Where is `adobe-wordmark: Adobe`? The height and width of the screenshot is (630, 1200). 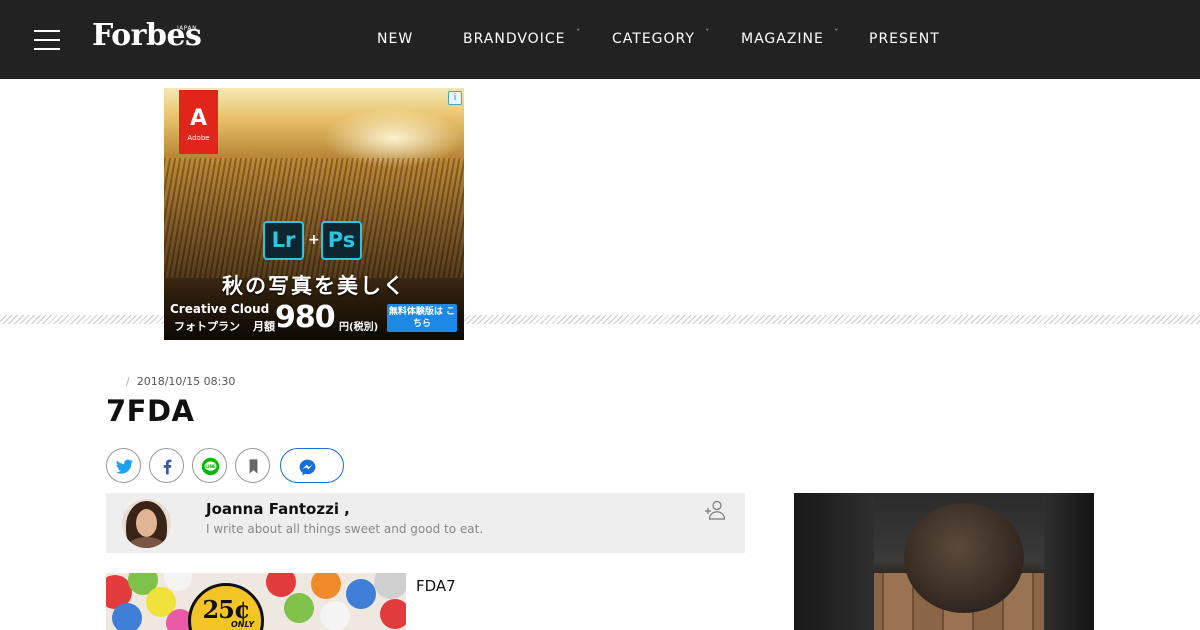 adobe-wordmark: Adobe is located at coordinates (198, 138).